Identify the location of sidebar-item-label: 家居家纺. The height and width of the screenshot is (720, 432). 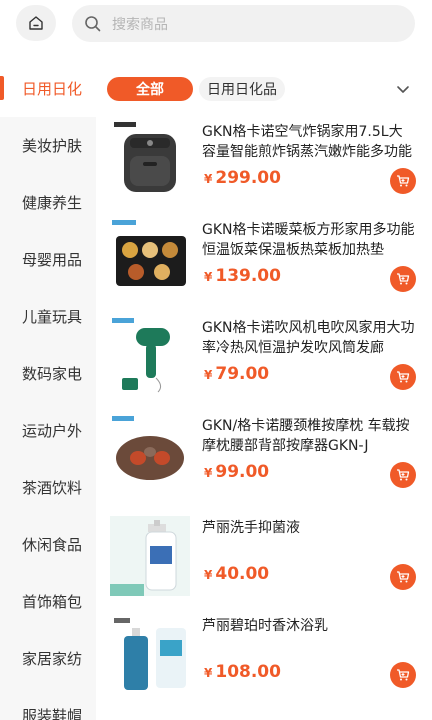
(52, 659).